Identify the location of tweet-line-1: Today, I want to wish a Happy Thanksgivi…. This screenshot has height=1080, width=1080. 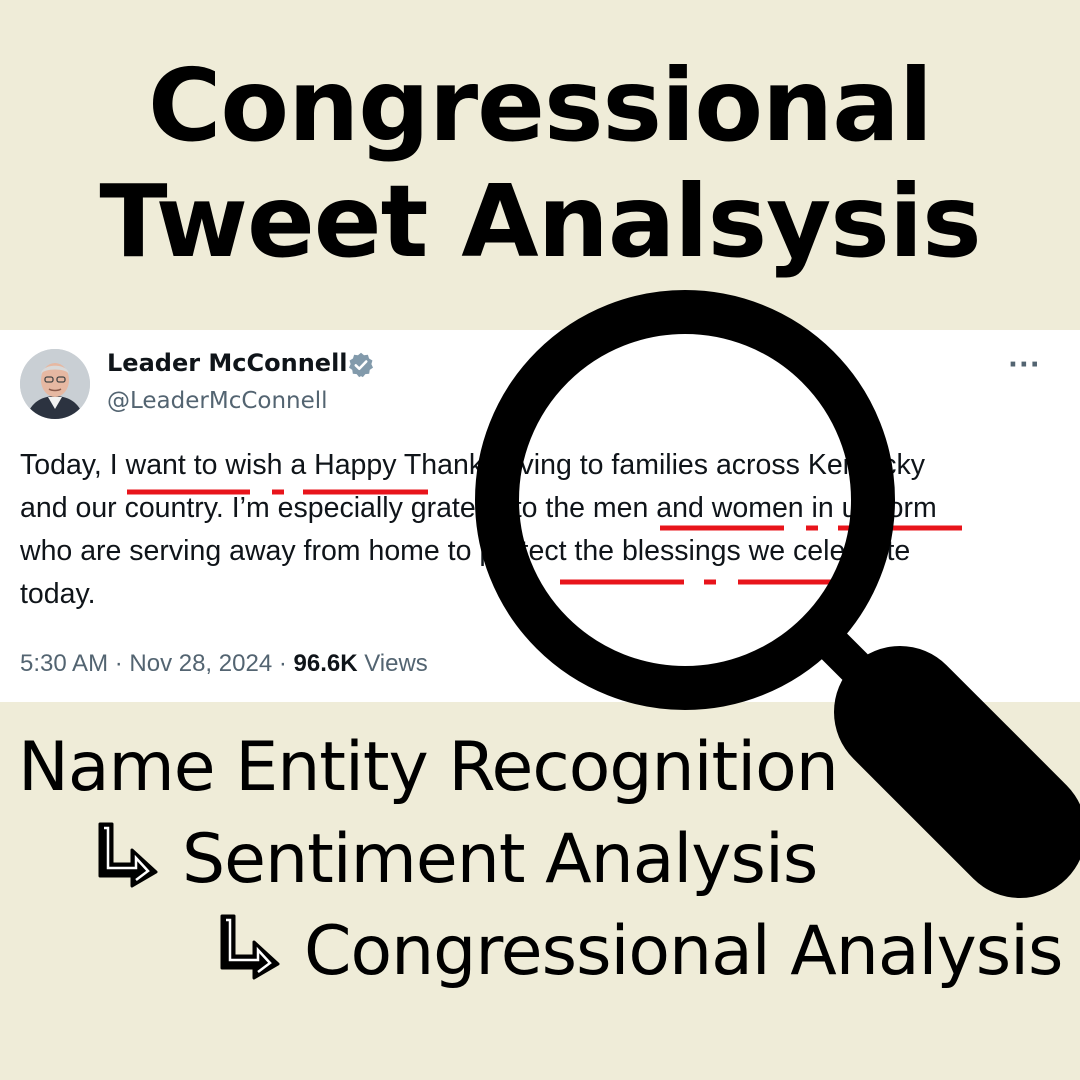
(473, 465).